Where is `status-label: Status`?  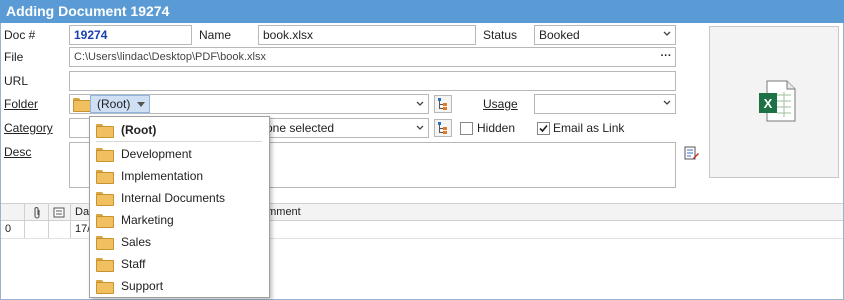
status-label: Status is located at coordinates (500, 35).